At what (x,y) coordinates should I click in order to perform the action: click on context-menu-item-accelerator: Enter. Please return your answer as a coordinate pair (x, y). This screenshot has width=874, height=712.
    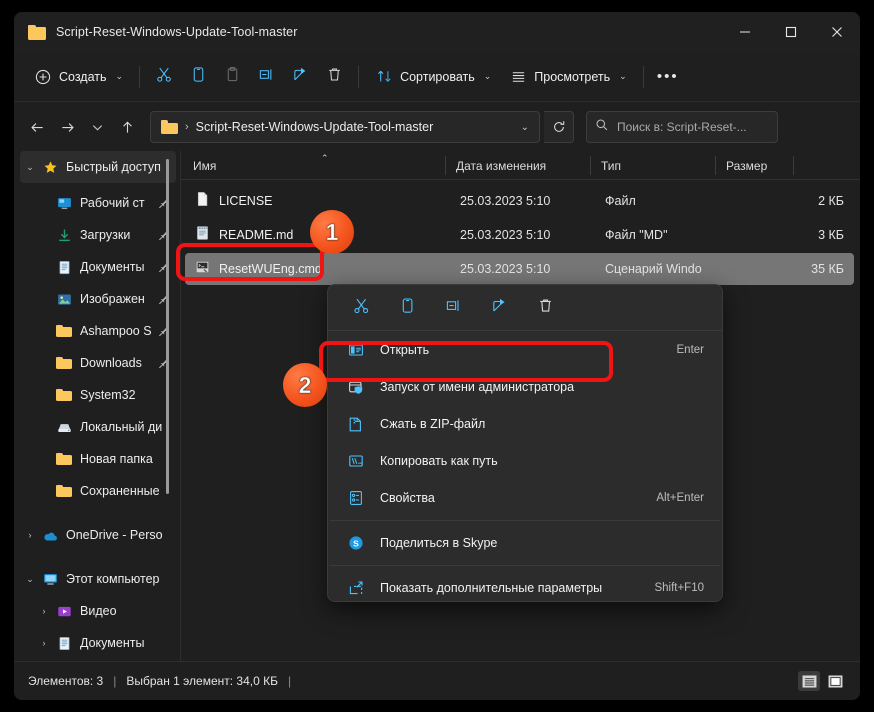
    Looking at the image, I should click on (690, 350).